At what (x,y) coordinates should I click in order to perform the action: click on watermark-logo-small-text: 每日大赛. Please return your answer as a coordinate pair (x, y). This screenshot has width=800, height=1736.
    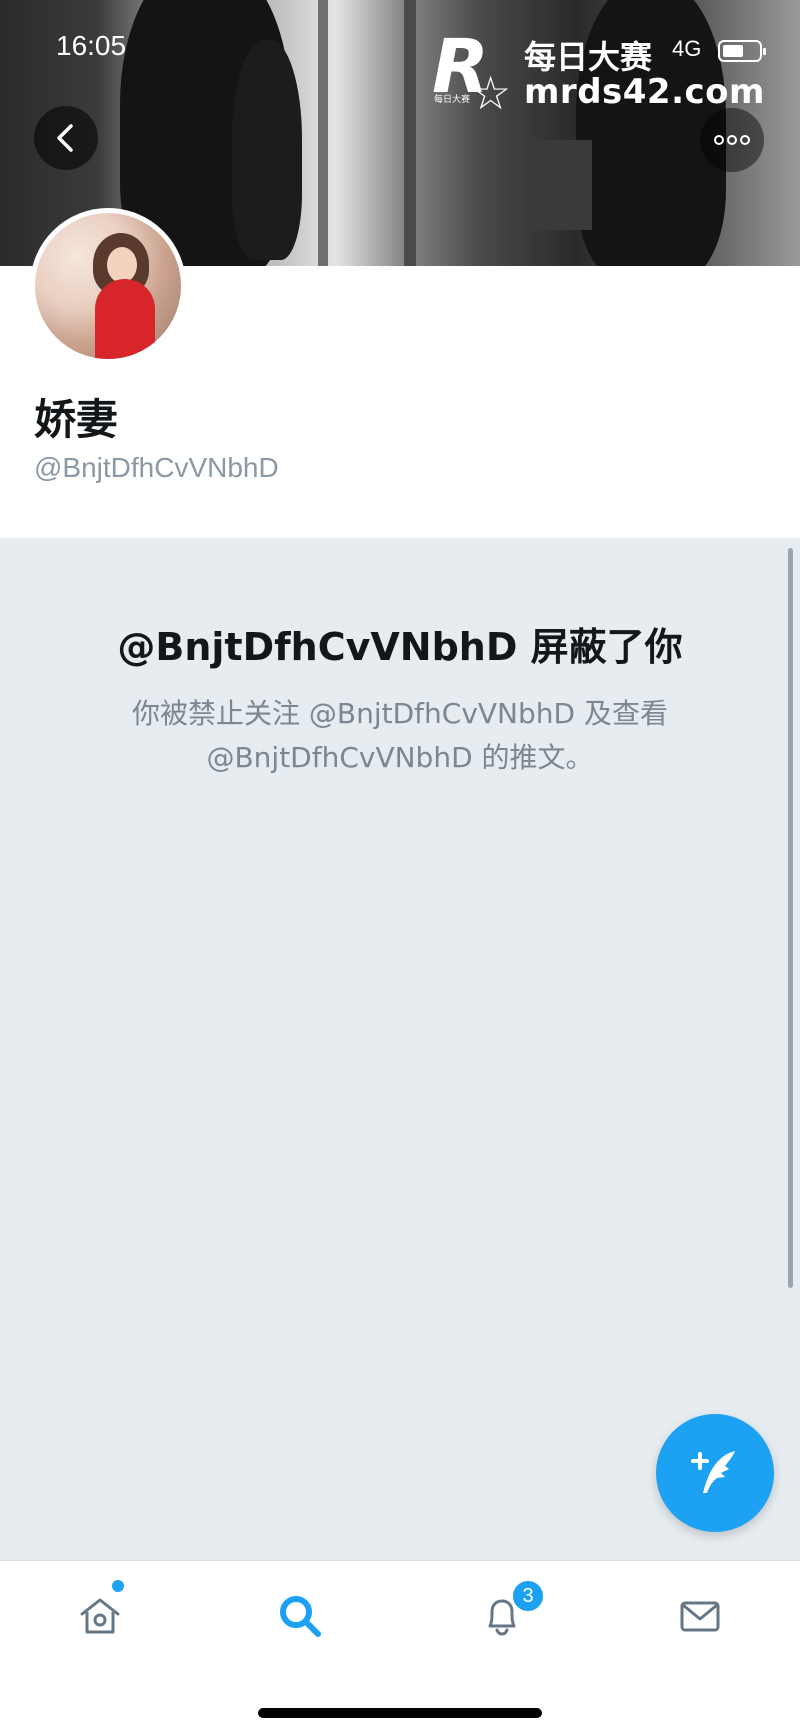
    Looking at the image, I should click on (452, 100).